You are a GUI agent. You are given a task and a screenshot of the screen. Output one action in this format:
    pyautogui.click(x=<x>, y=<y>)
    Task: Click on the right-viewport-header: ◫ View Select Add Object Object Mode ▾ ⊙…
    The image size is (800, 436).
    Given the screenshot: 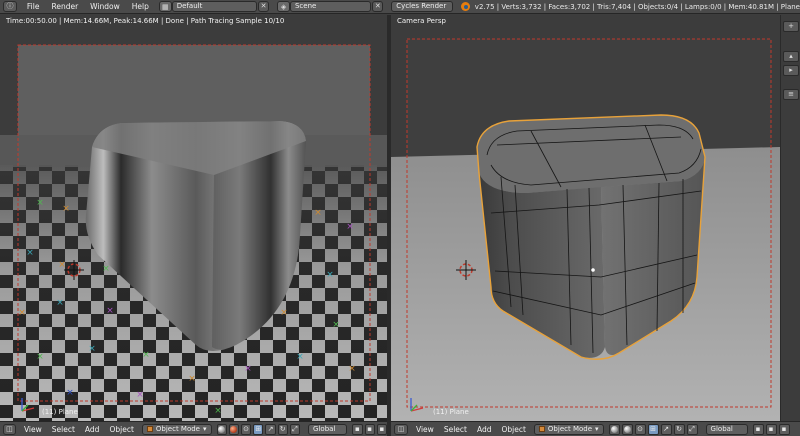 What is the action you would take?
    pyautogui.click(x=595, y=428)
    